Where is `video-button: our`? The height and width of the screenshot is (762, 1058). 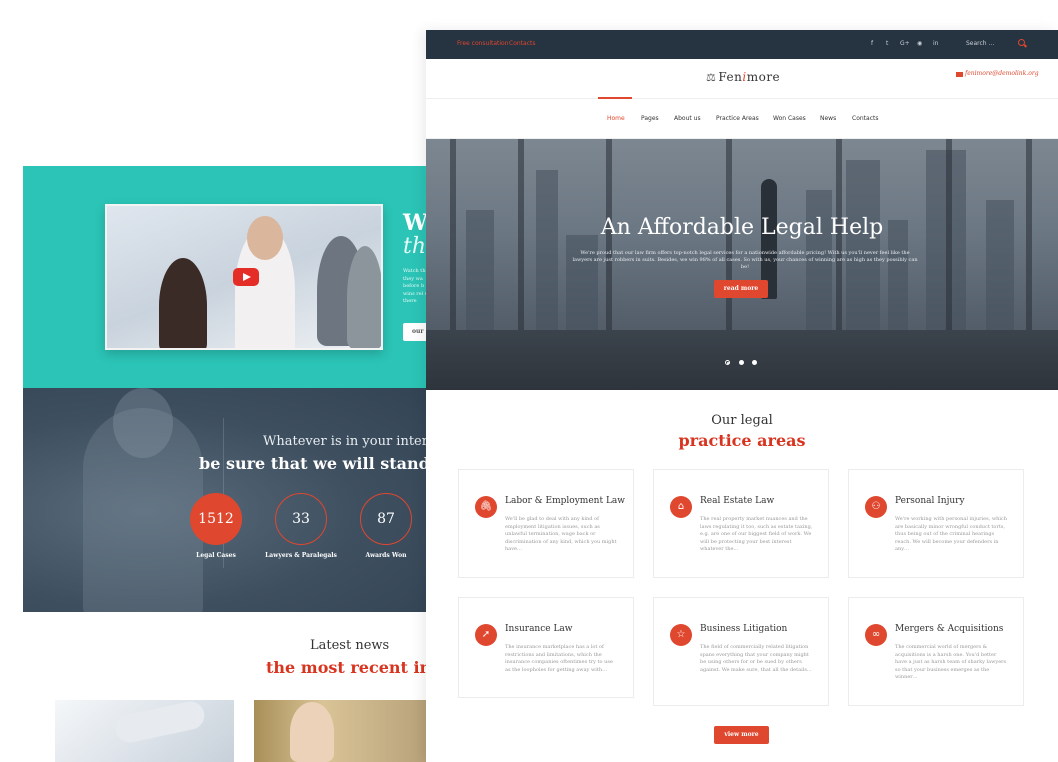 video-button: our is located at coordinates (414, 332).